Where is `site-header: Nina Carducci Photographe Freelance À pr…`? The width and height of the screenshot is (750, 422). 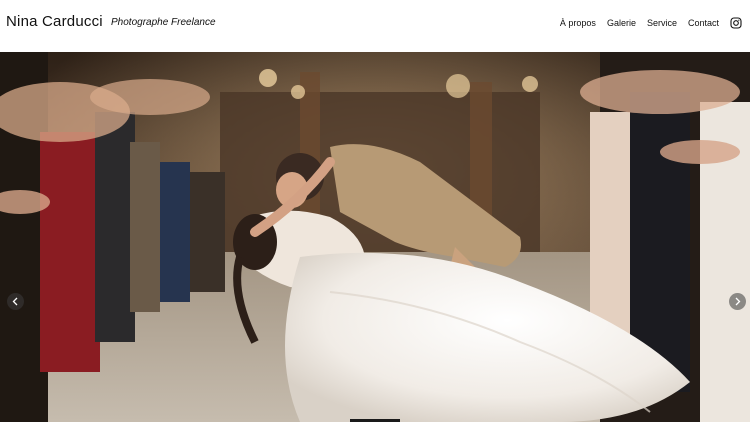 site-header: Nina Carducci Photographe Freelance À pr… is located at coordinates (375, 26).